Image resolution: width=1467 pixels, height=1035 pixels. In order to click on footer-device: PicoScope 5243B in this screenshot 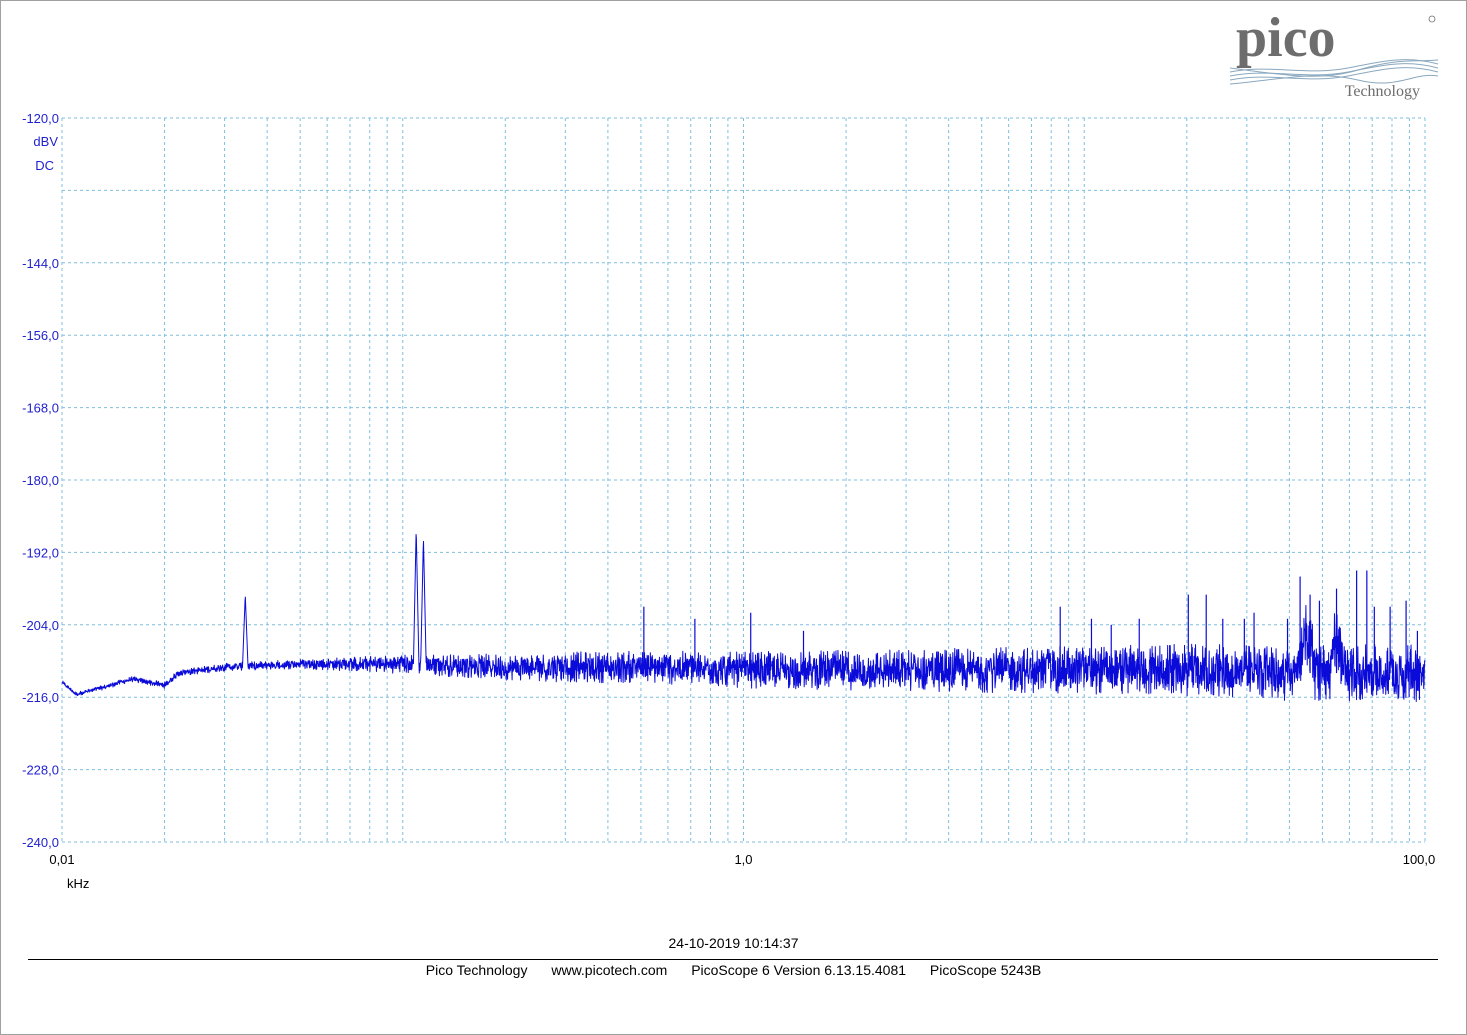, I will do `click(985, 970)`.